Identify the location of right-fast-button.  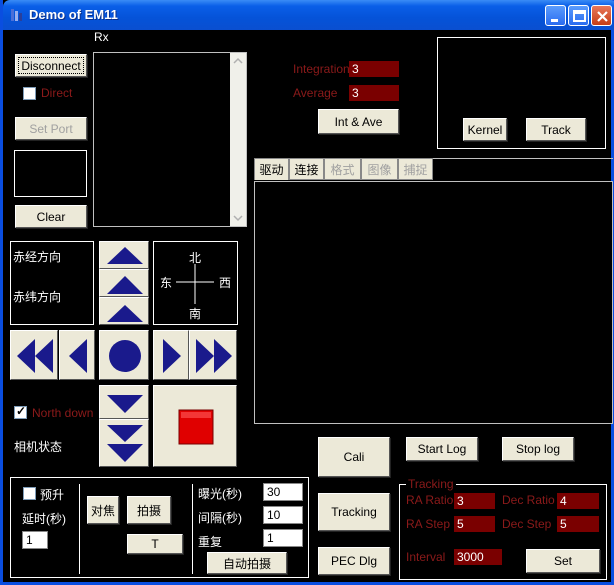
(213, 355).